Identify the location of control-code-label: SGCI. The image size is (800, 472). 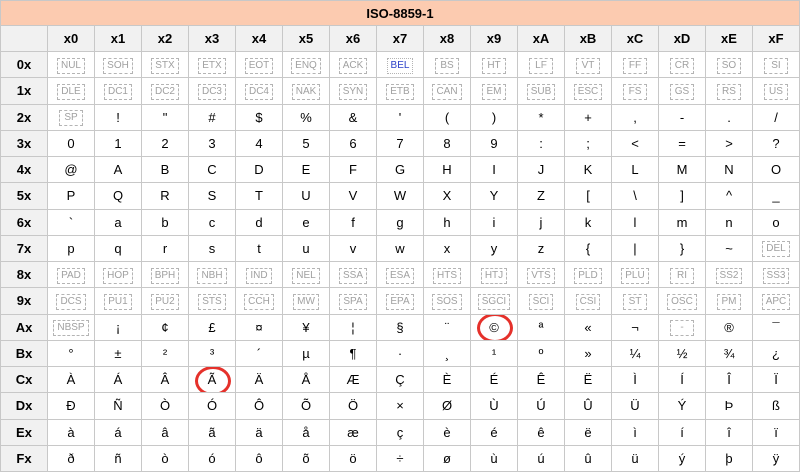
(494, 301).